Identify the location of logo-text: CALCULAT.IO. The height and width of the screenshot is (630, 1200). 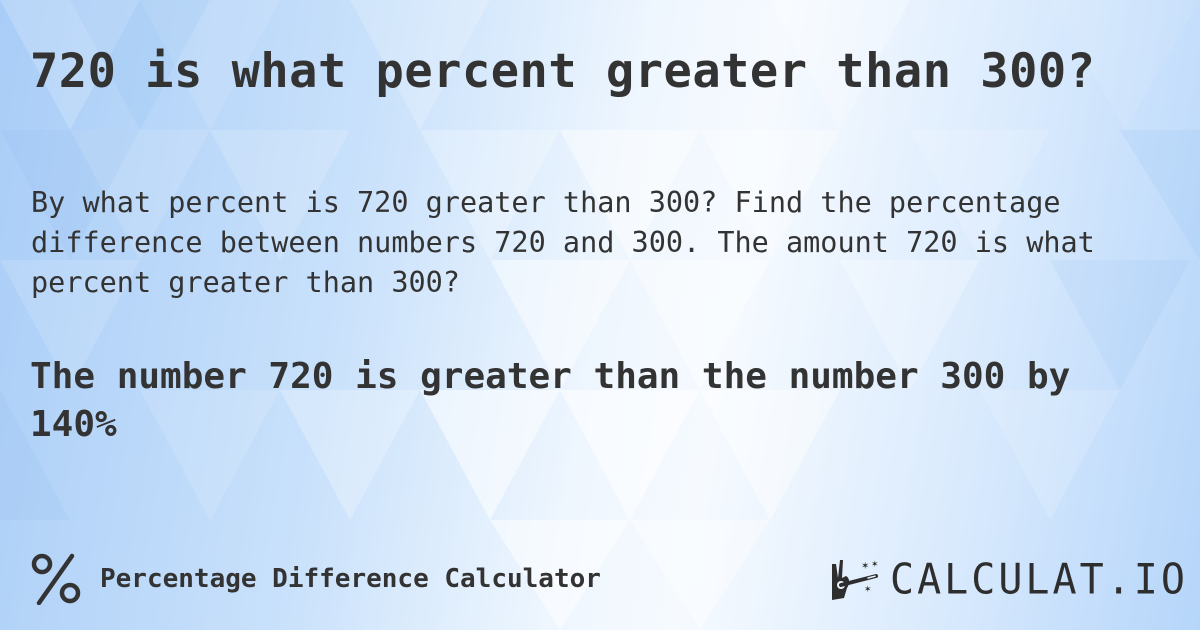
(1039, 580).